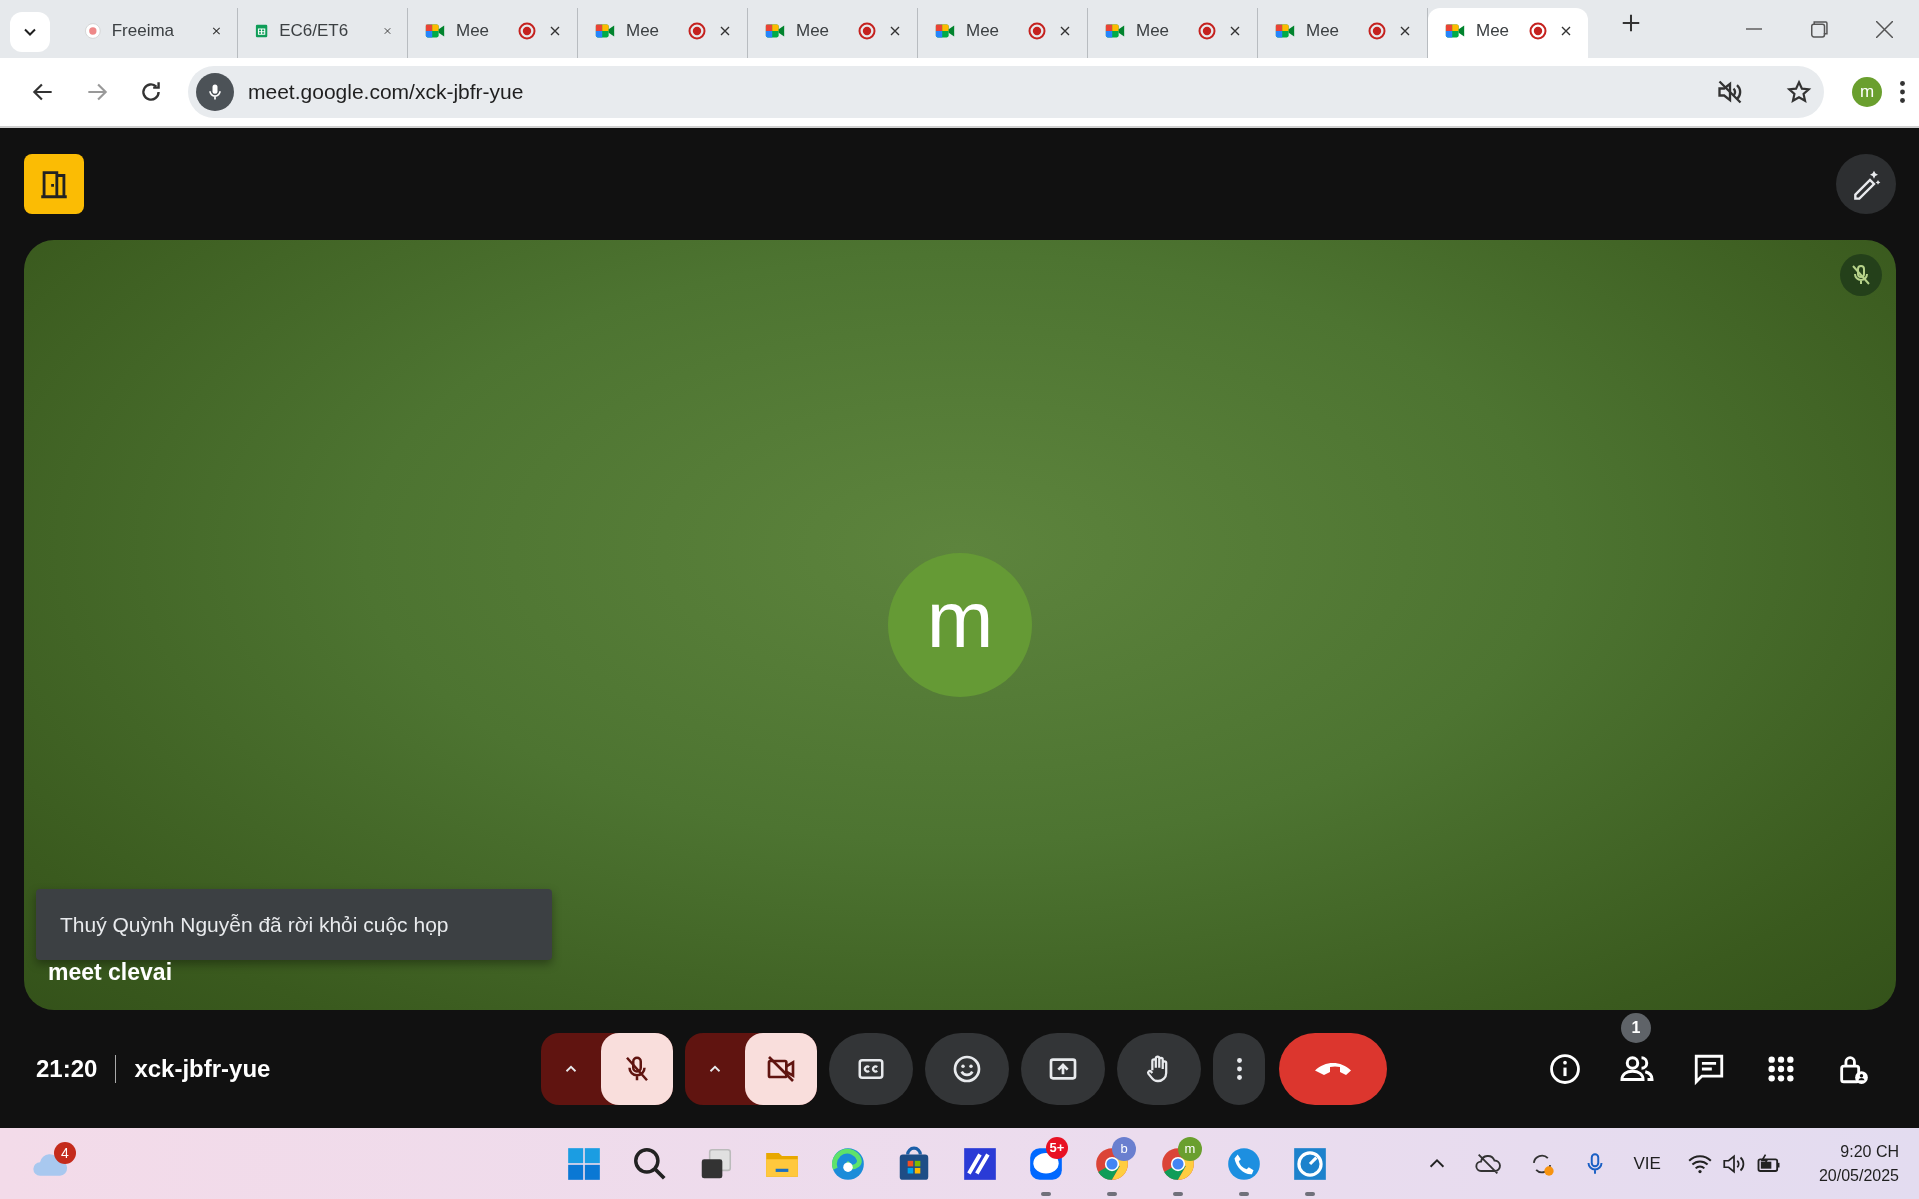  What do you see at coordinates (1124, 1148) in the screenshot?
I see `profile-badge: b` at bounding box center [1124, 1148].